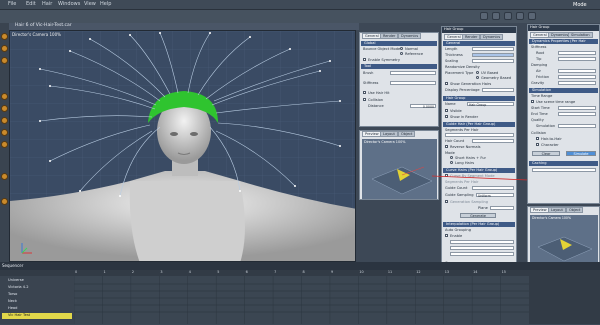 The image size is (600, 325). I want to click on section-hair-group: Hair Group, so click(479, 98).